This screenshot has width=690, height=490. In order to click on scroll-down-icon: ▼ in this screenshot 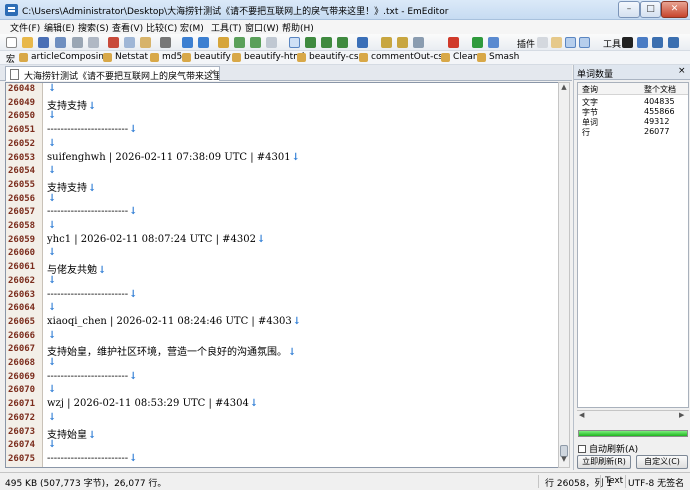, I will do `click(564, 461)`.